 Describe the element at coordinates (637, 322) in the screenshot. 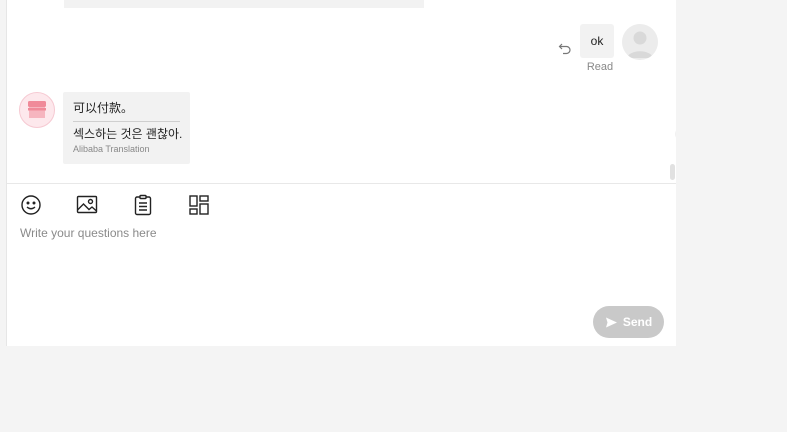

I see `send-button-label: Send` at that location.